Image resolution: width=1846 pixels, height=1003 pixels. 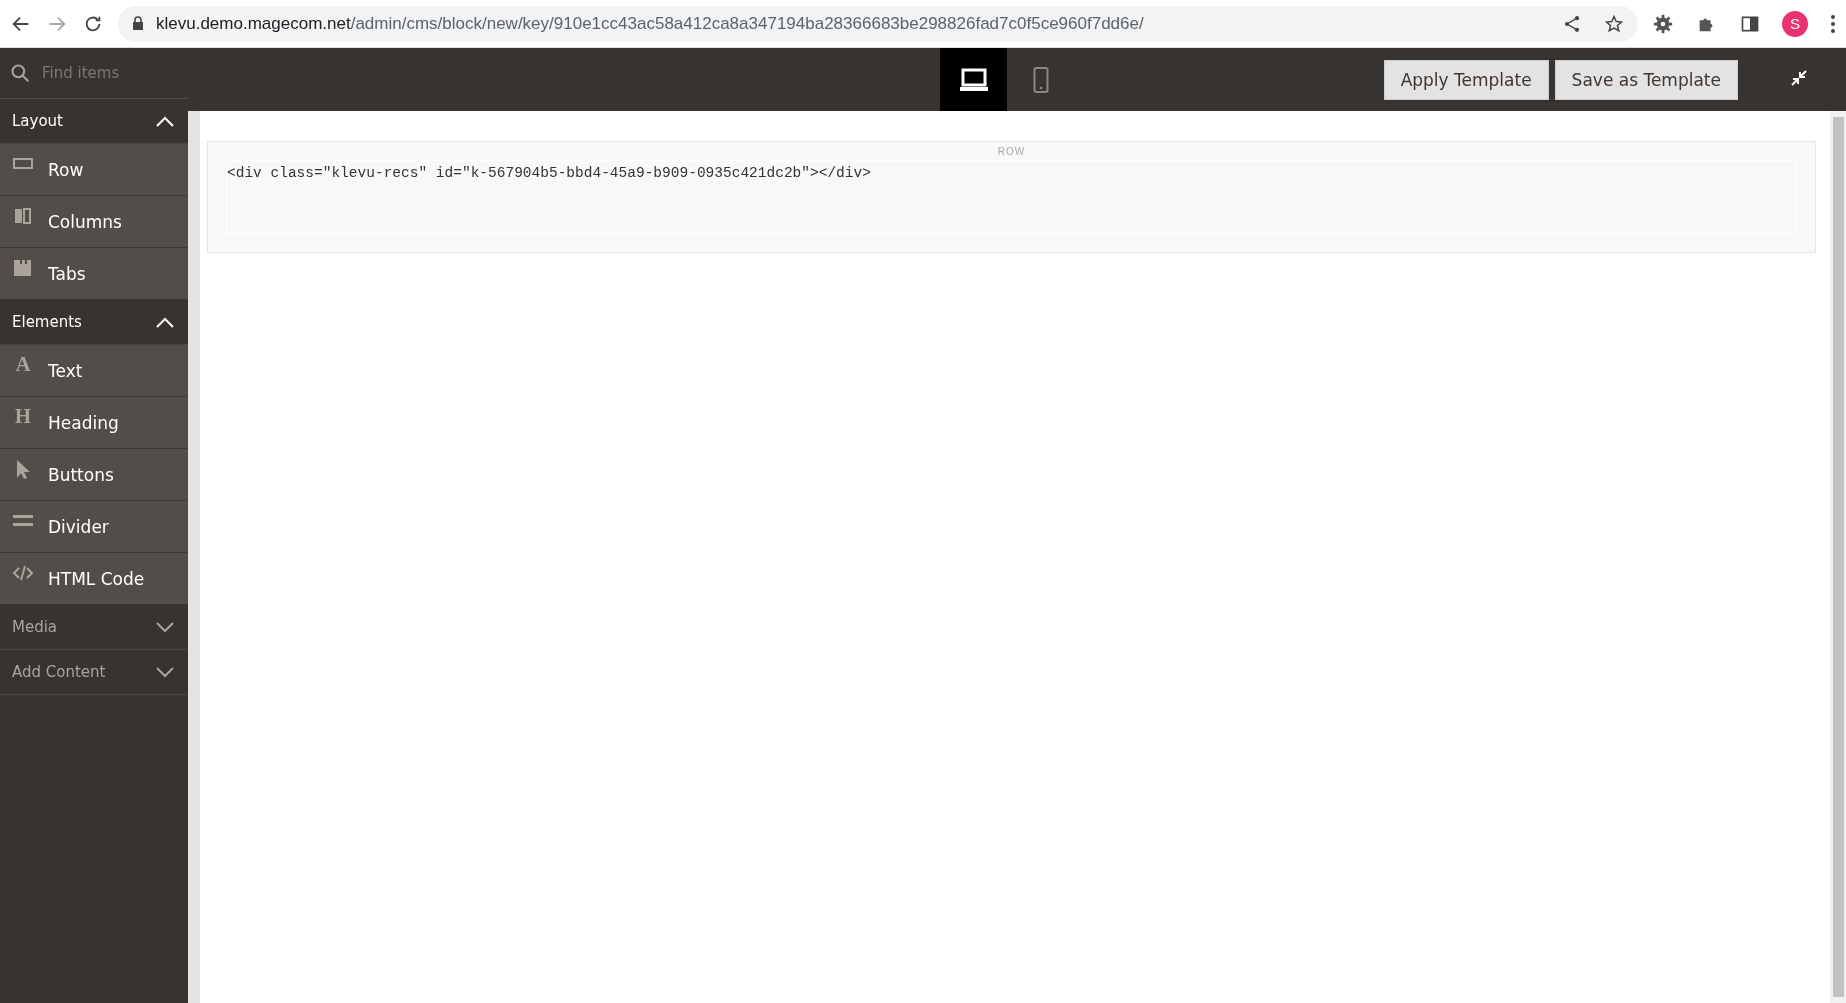 What do you see at coordinates (650, 23) in the screenshot?
I see `url-text: klevu.demo.magecom.net/admin/cms/block/new/key/910e1cc43ac58a412ca8a347194ba28366683be298826fad7c0f5ce960f7dd6e/` at bounding box center [650, 23].